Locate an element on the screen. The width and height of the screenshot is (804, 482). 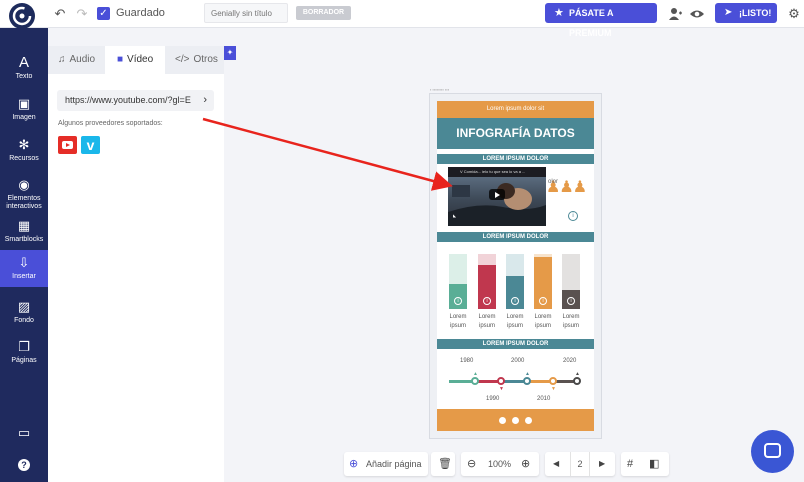
chat-support-button is located at coordinates (772, 451).